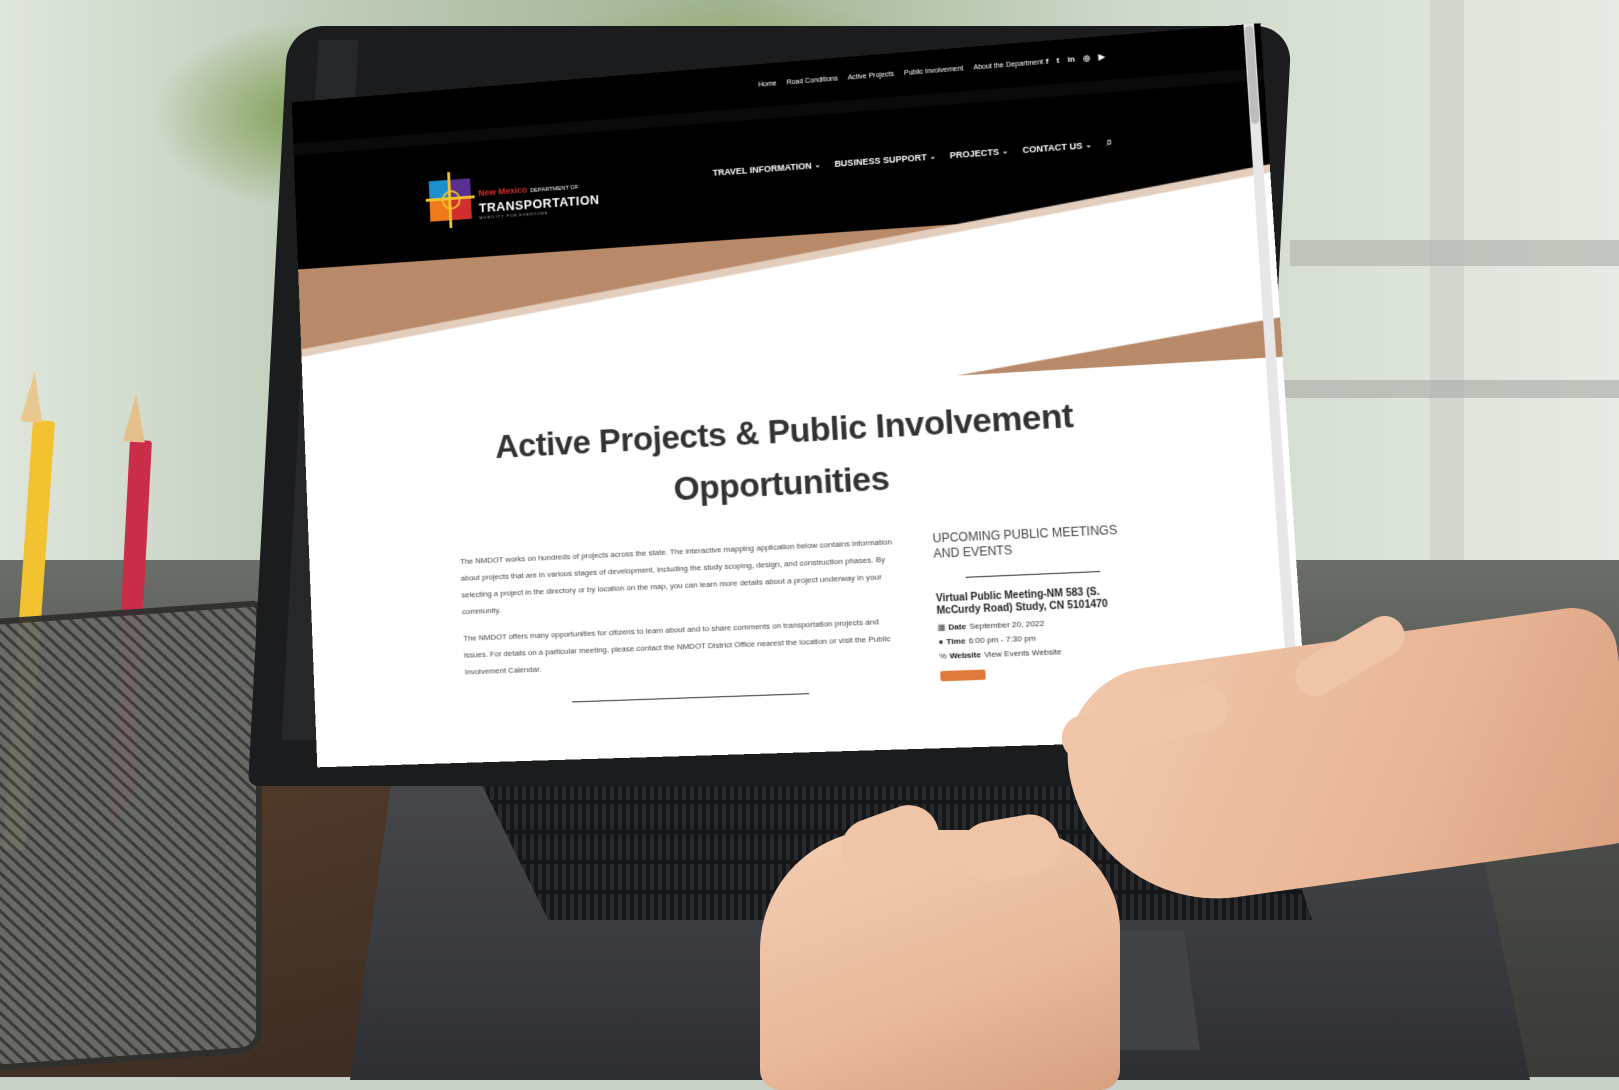  Describe the element at coordinates (1008, 65) in the screenshot. I see `nav-about: About the Department` at that location.